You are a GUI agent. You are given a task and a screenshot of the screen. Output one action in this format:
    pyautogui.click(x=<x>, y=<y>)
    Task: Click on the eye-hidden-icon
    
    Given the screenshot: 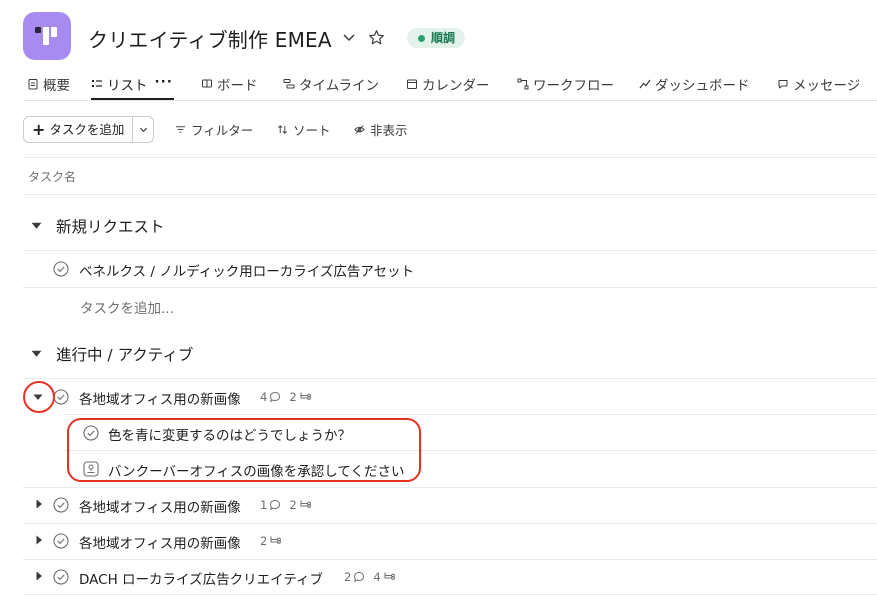 What is the action you would take?
    pyautogui.click(x=359, y=129)
    